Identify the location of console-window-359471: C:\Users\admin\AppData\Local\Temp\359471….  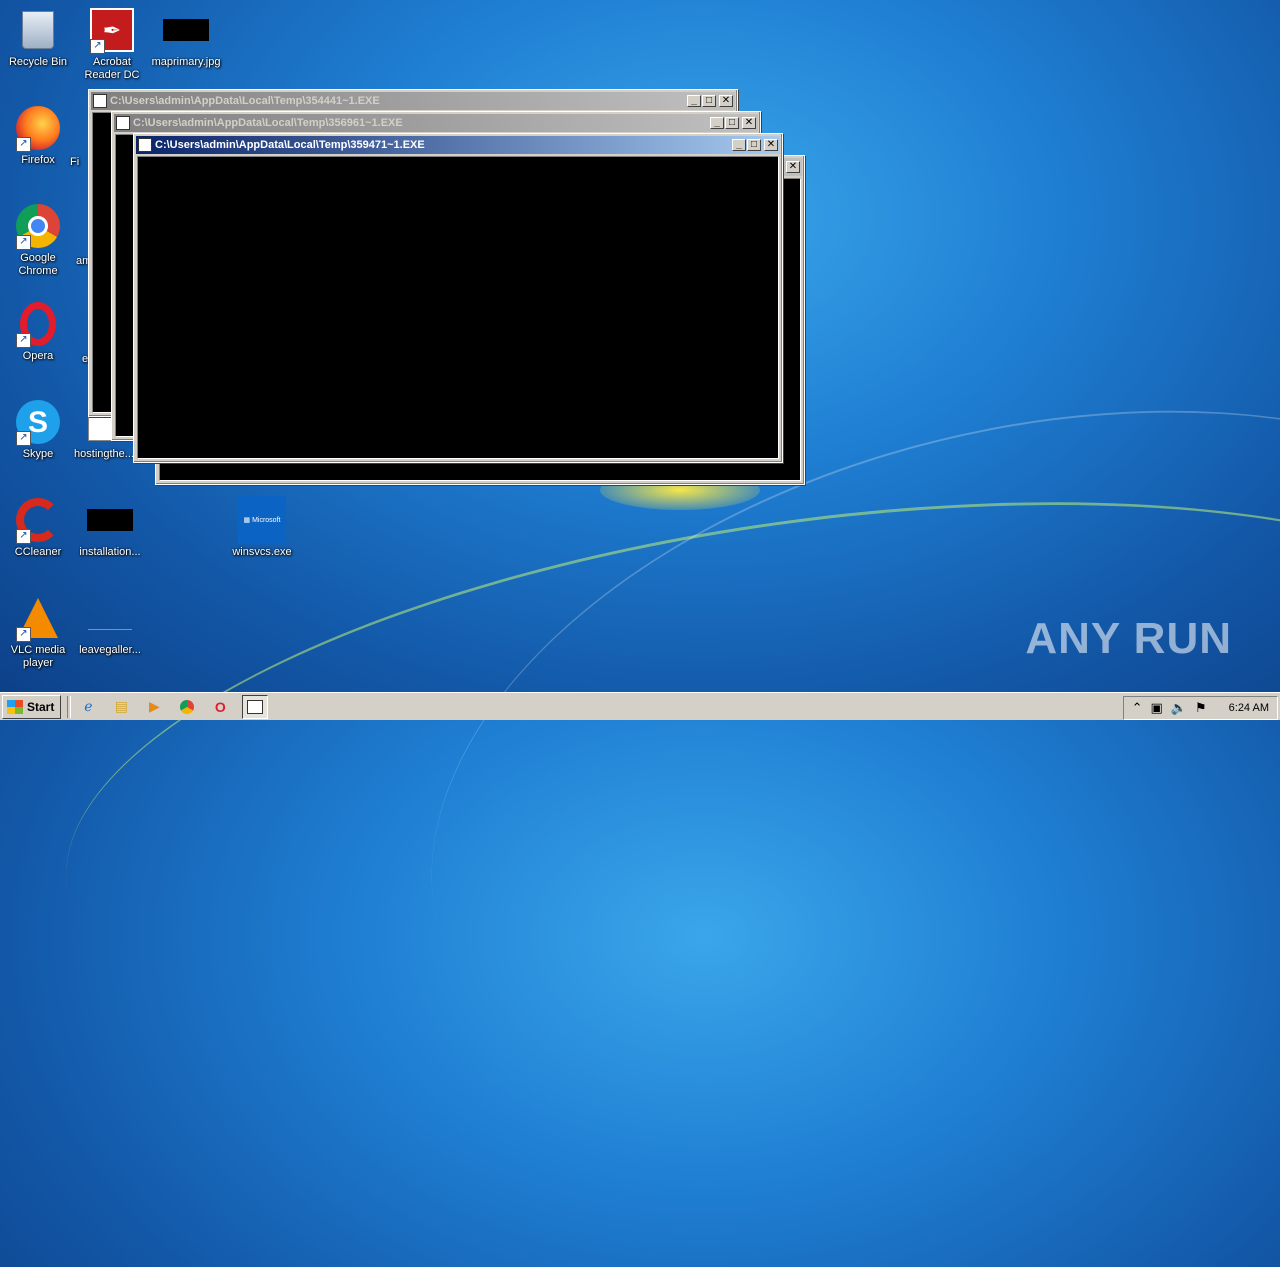
(458, 298).